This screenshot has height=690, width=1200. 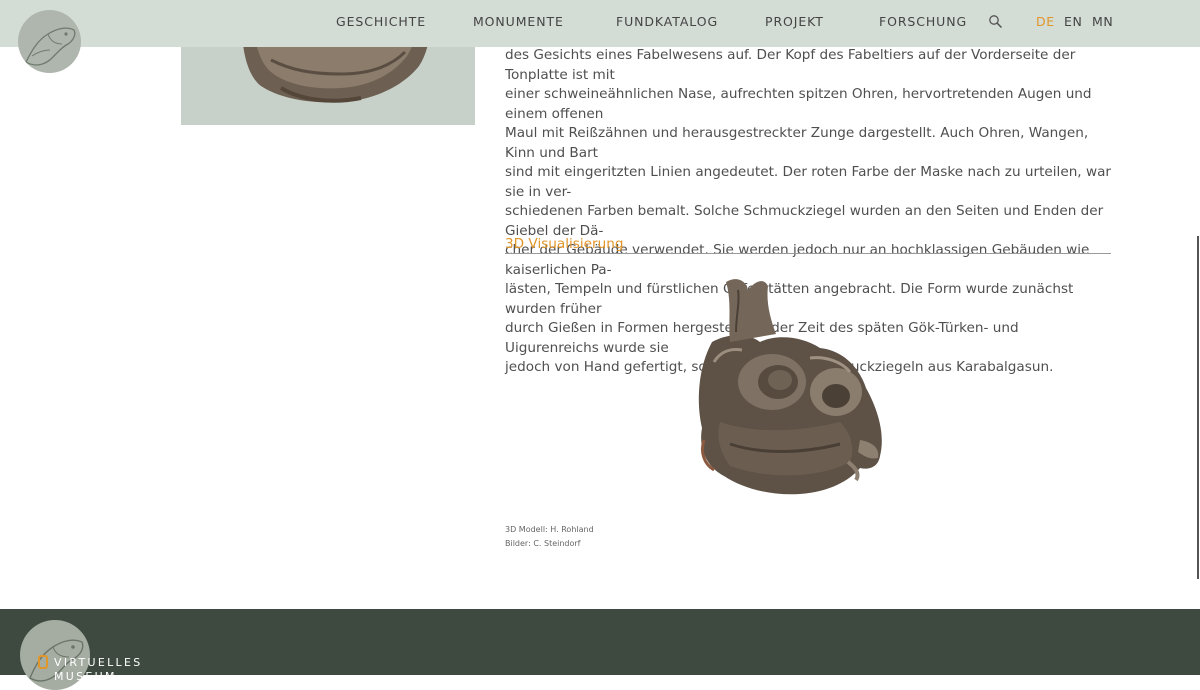 I want to click on nav-item-forschung: FORSCHUNG, so click(x=923, y=21).